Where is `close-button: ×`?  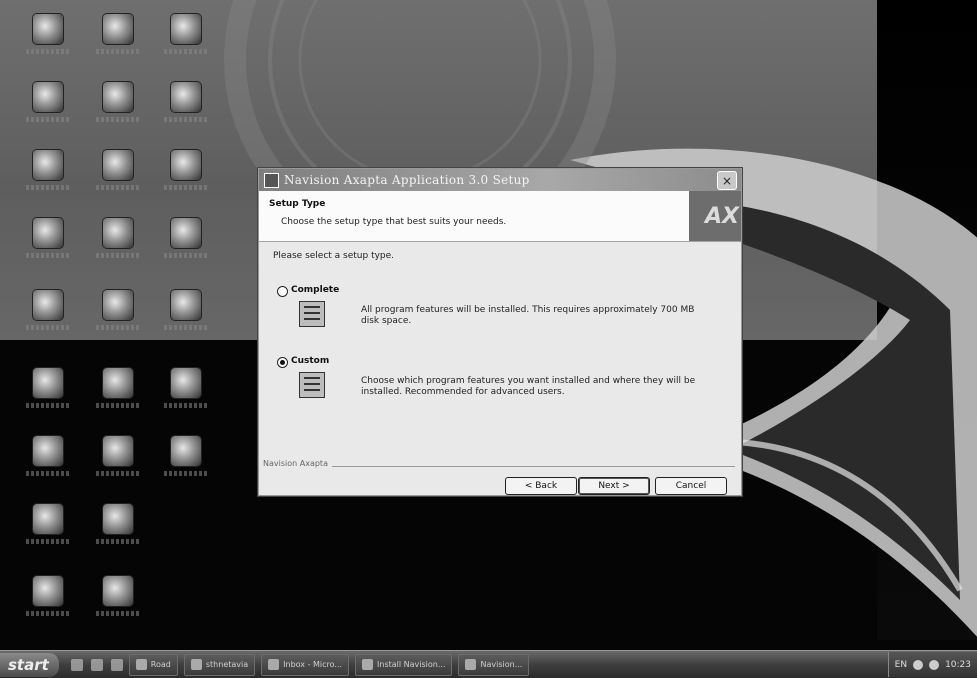 close-button: × is located at coordinates (727, 180).